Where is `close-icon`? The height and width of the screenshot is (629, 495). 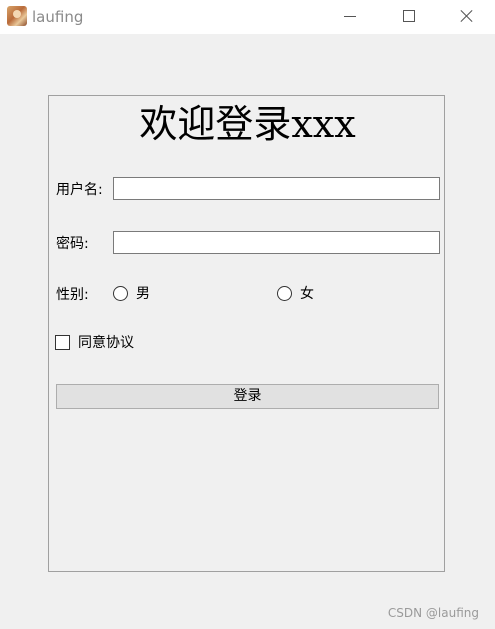
close-icon is located at coordinates (467, 16).